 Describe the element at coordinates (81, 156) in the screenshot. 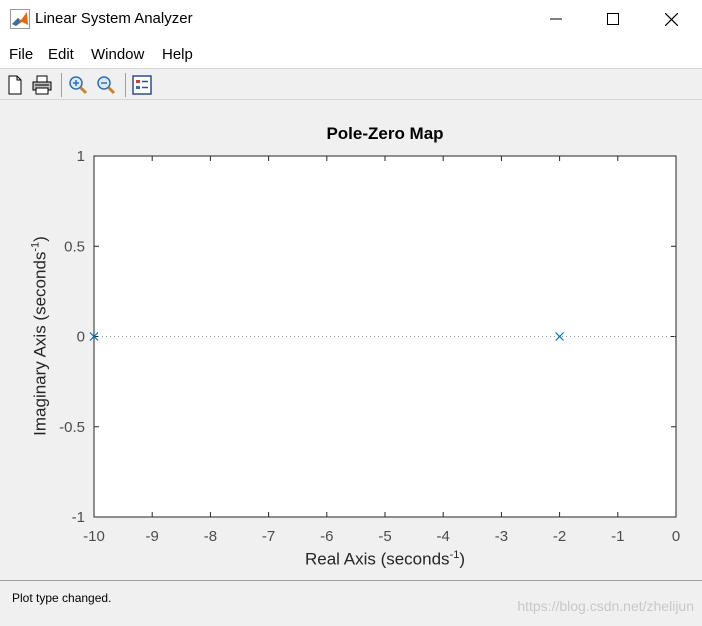

I see `y-tick-label: 1` at that location.